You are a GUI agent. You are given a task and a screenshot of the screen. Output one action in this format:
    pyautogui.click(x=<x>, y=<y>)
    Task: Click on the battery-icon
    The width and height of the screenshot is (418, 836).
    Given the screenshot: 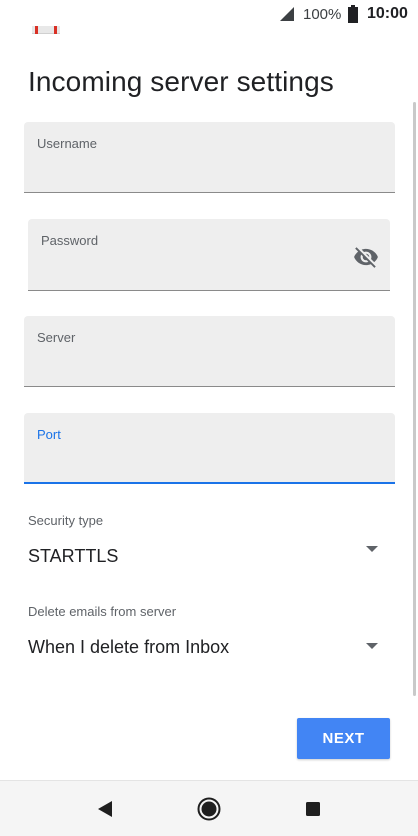 What is the action you would take?
    pyautogui.click(x=353, y=14)
    